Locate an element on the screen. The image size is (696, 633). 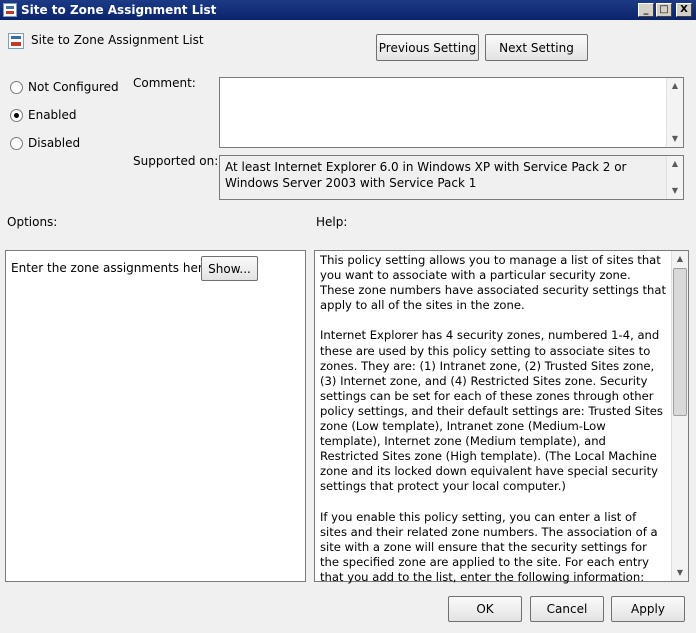
comment-field: ▲ ▼ is located at coordinates (451, 112).